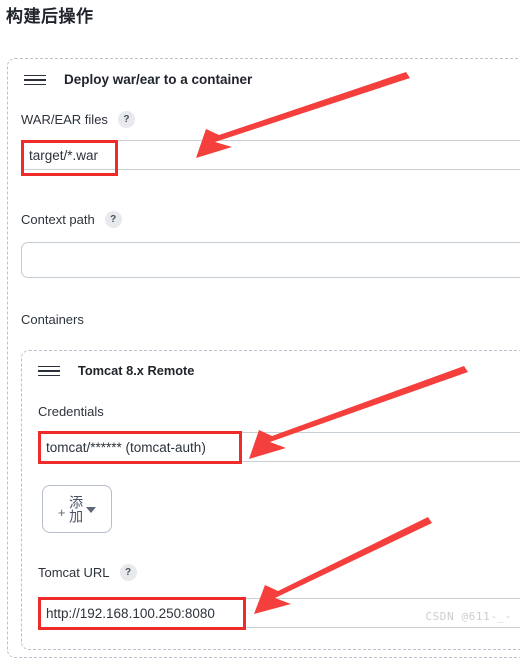 The image size is (520, 658). Describe the element at coordinates (50, 16) in the screenshot. I see `page-title: 构建后操作` at that location.